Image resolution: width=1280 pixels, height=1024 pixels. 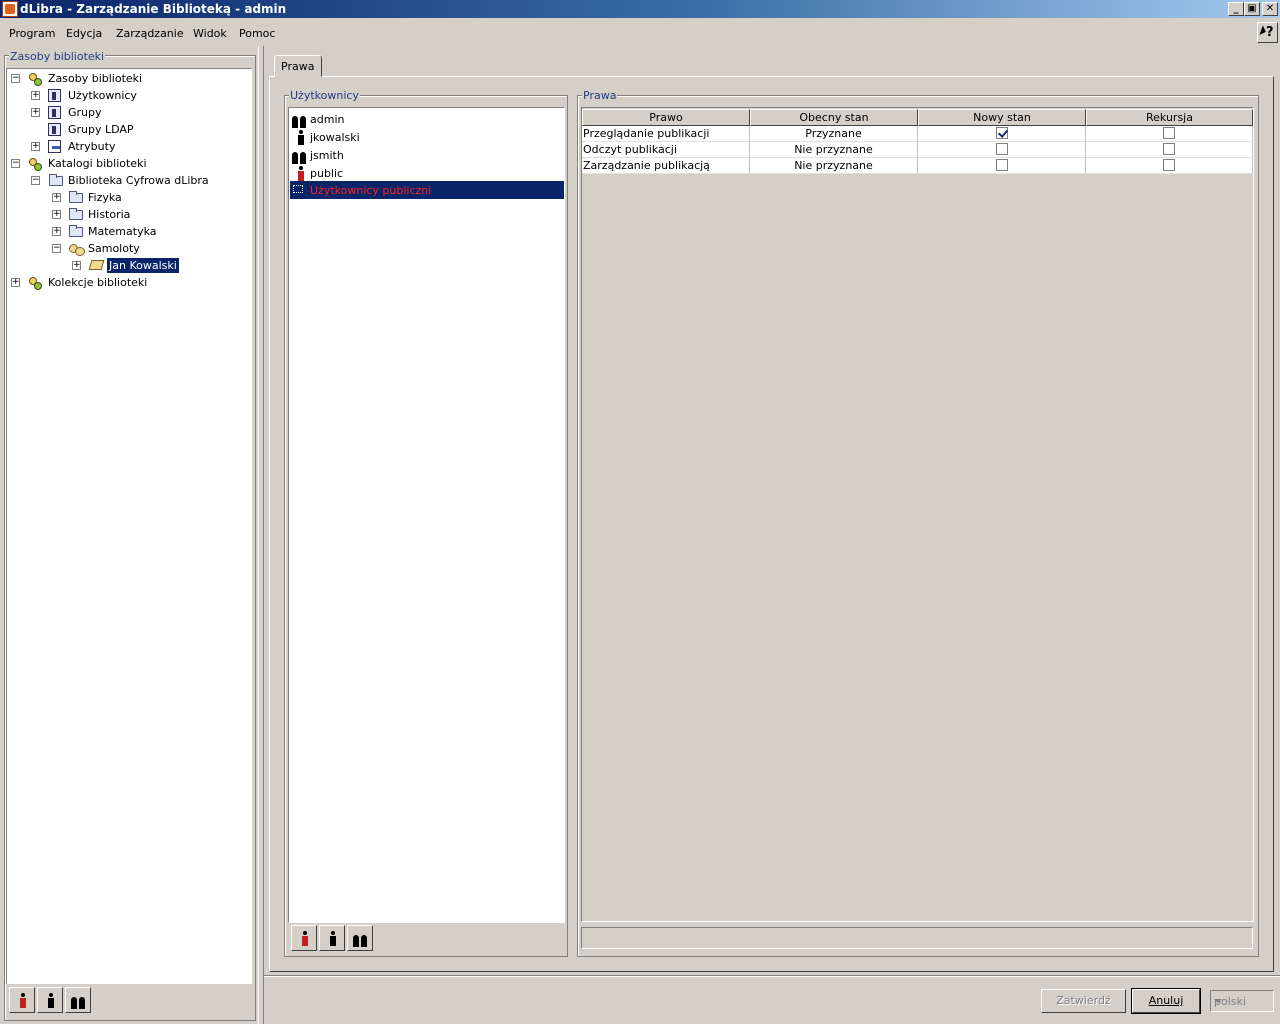 What do you see at coordinates (153, 9) in the screenshot?
I see `window-title: dLibra - Zarządzanie Biblioteką - admin` at bounding box center [153, 9].